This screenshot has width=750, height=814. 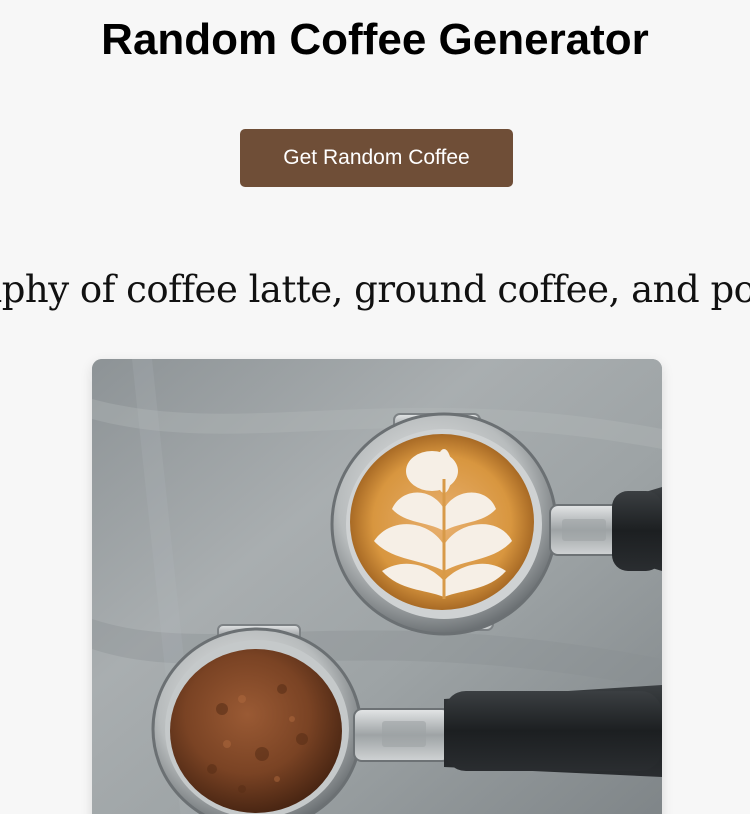 I want to click on get-random-coffee-button: Get Random Coffee, so click(x=376, y=158).